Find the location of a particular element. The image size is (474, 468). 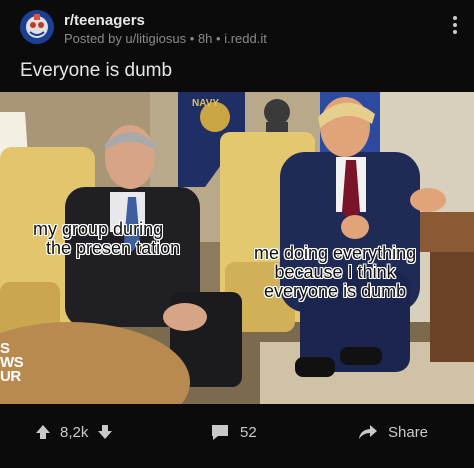

upvote-icon is located at coordinates (43, 432).